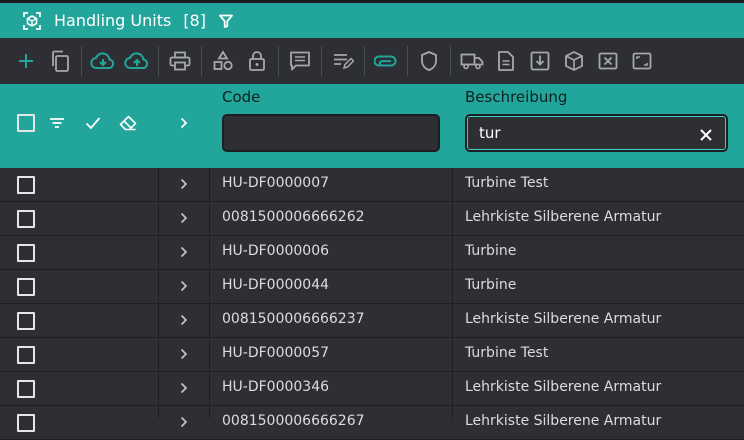 The width and height of the screenshot is (744, 440). I want to click on truck-icon, so click(472, 61).